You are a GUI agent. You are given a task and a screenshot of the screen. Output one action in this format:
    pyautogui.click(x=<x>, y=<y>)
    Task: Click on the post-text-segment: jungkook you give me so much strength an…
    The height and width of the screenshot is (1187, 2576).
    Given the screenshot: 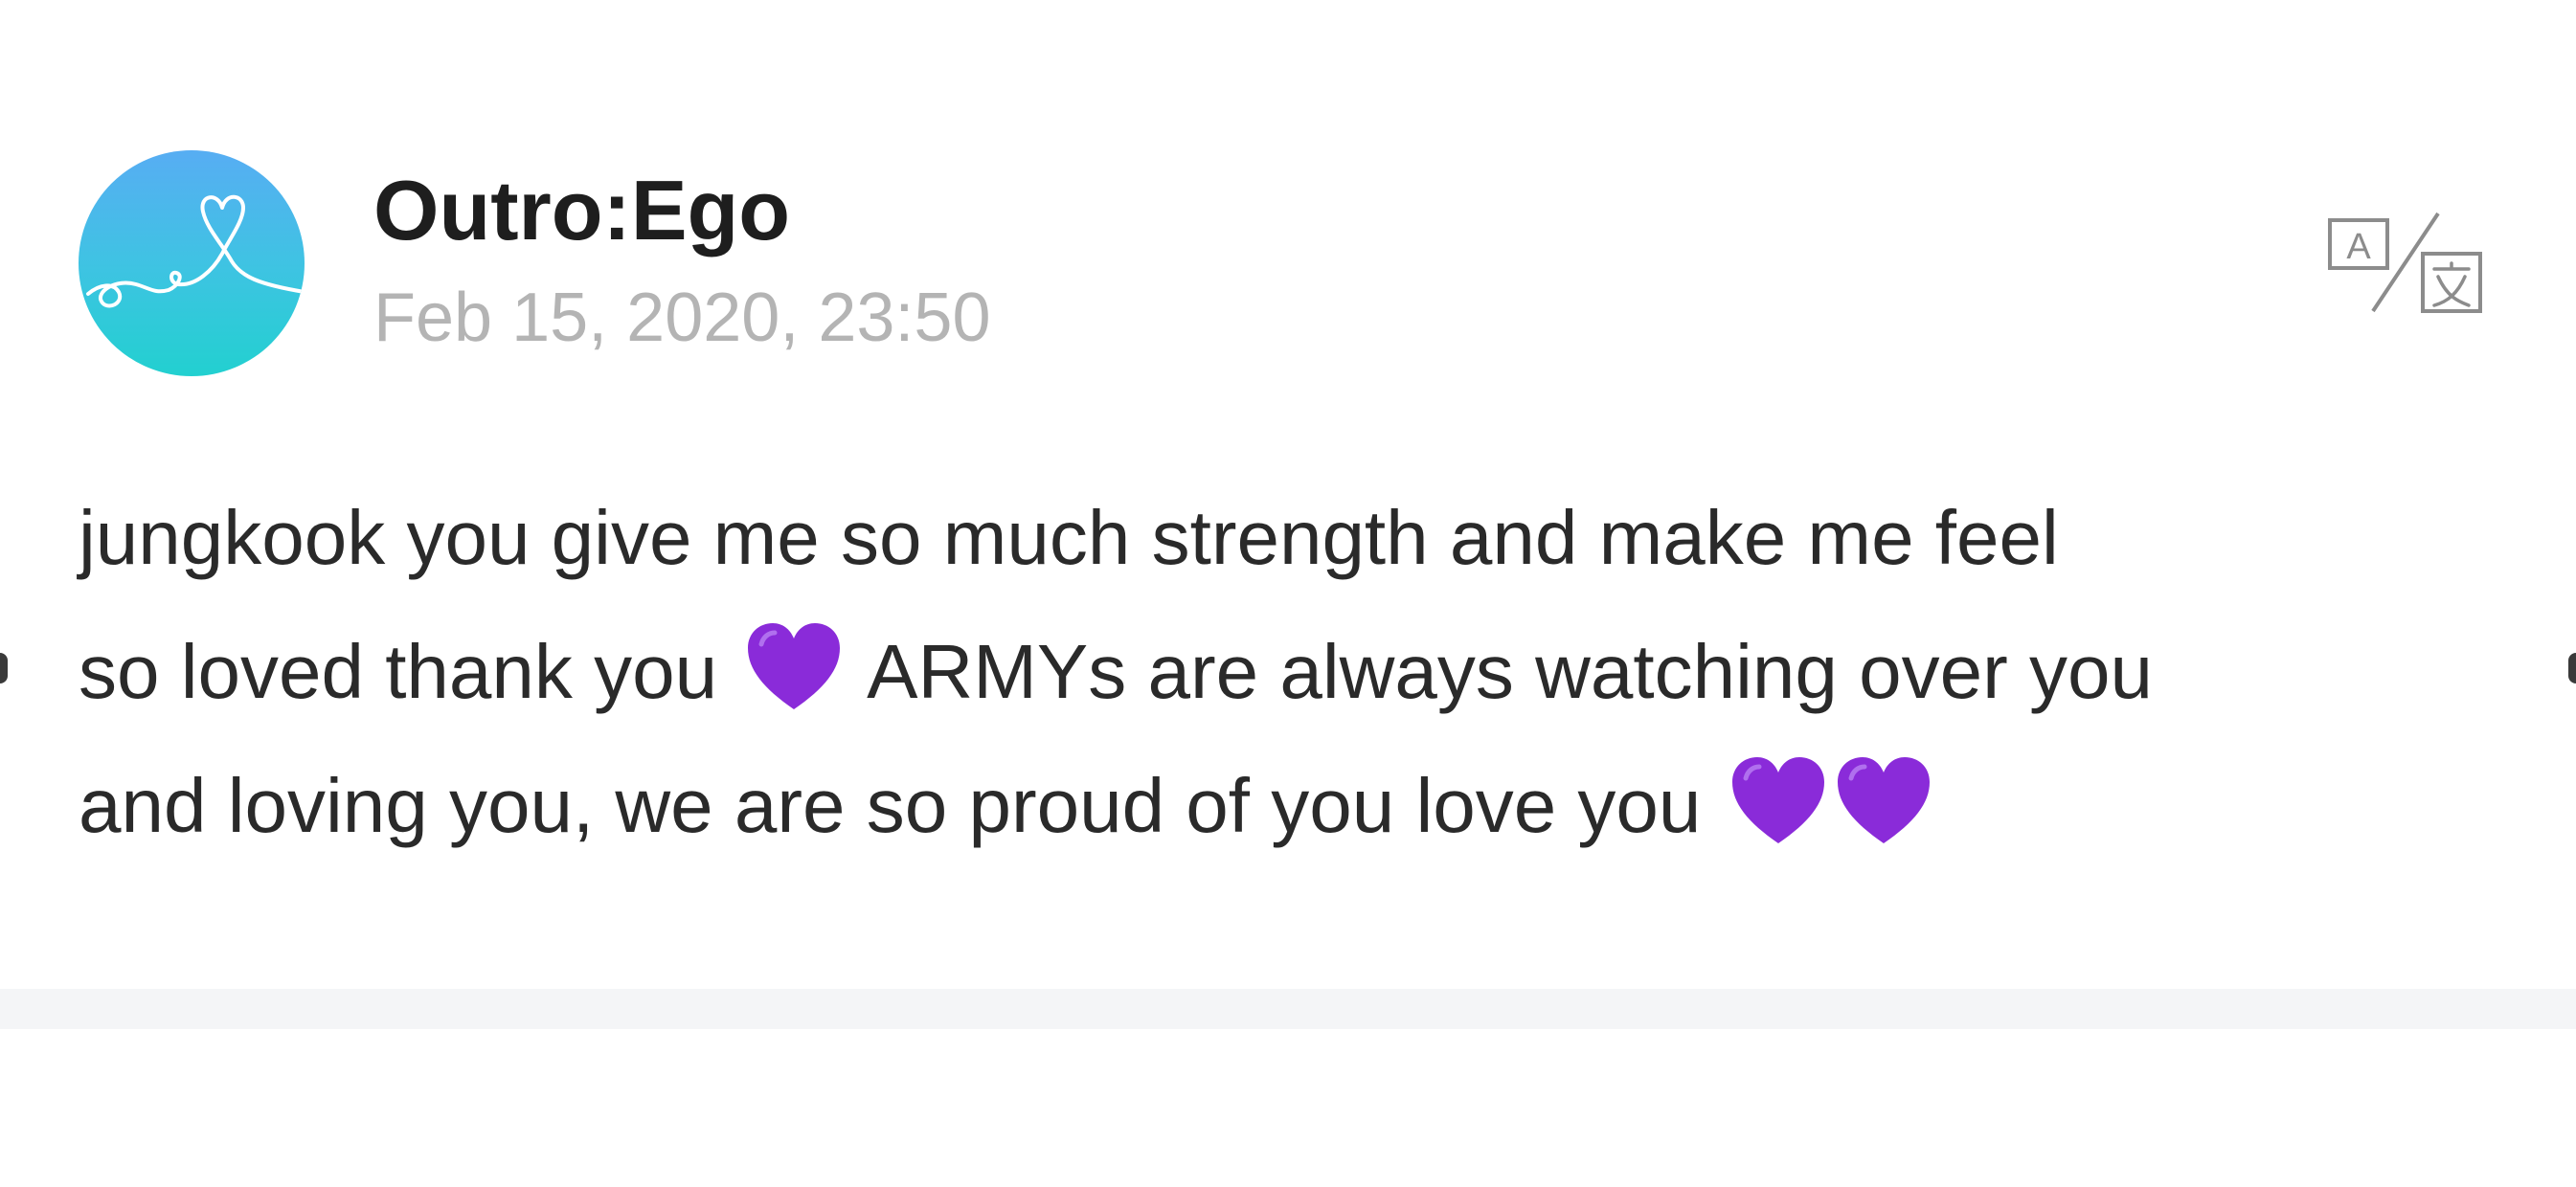 What is the action you would take?
    pyautogui.click(x=1069, y=537)
    